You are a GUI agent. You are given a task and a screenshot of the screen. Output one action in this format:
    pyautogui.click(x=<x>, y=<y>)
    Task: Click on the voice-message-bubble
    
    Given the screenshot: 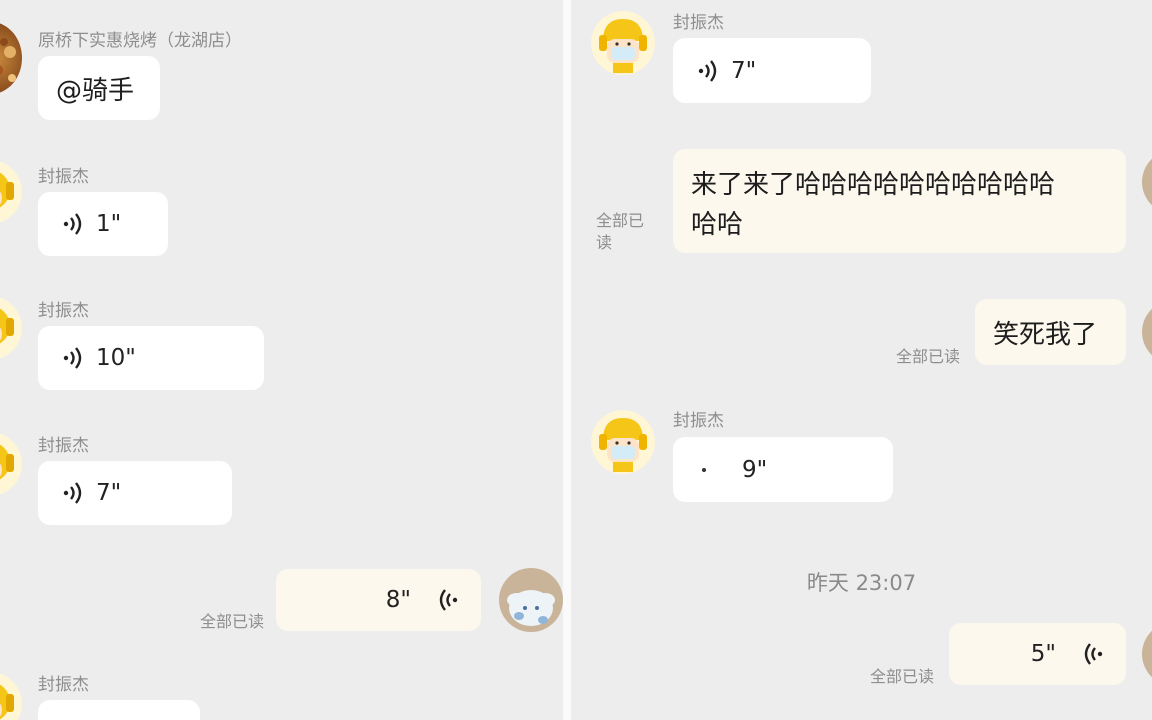 What is the action you would take?
    pyautogui.click(x=119, y=710)
    